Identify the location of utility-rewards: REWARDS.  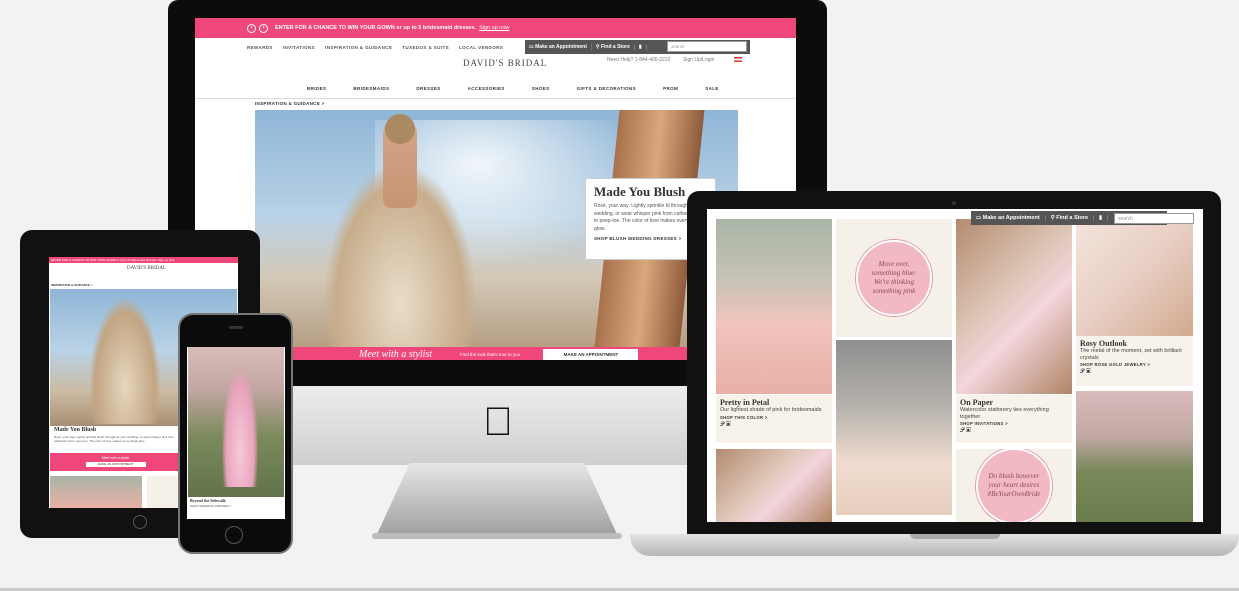
(260, 47).